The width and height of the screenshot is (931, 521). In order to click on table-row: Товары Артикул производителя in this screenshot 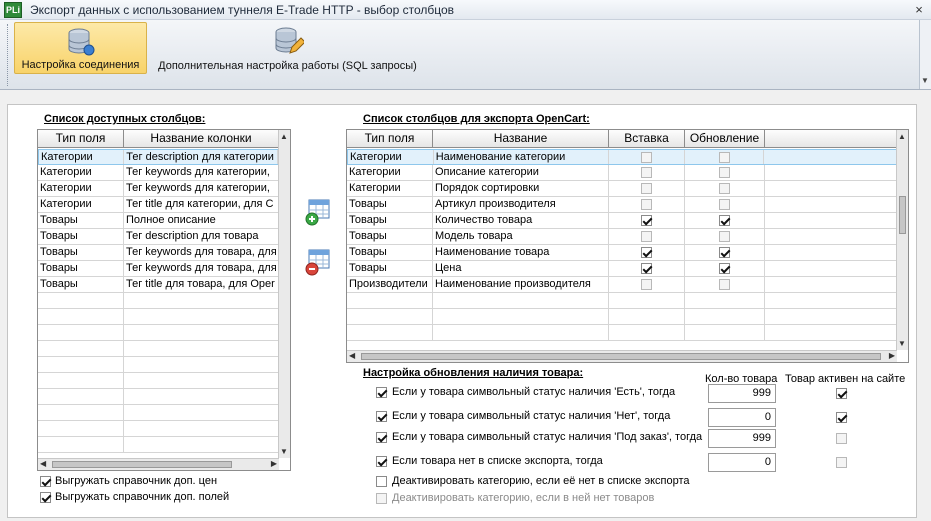, I will do `click(622, 205)`.